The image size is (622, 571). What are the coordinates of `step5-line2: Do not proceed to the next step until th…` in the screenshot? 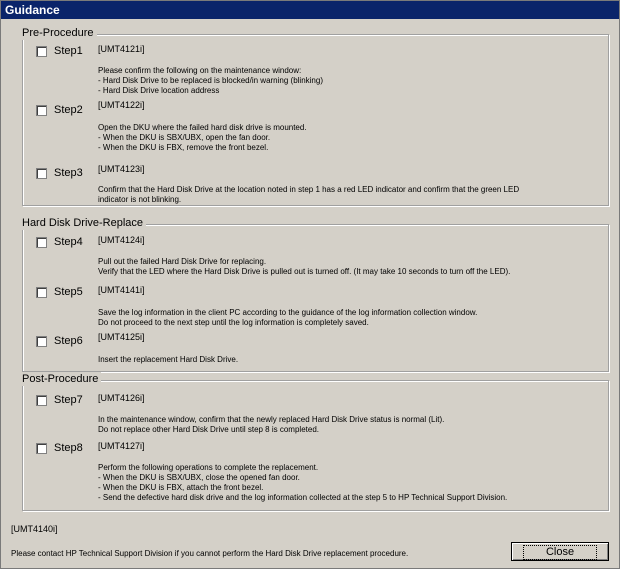 It's located at (233, 322).